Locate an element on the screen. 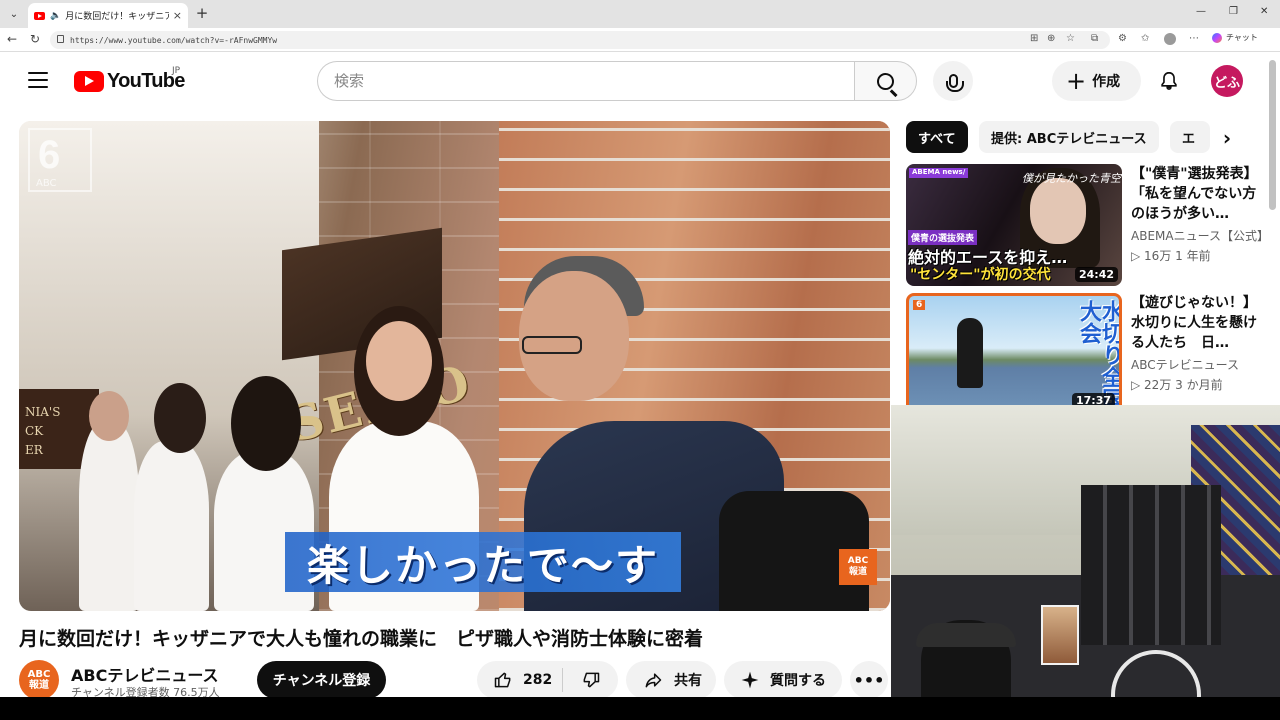  recommendation-thumbnail: 6 水切り全国大会 17:37 is located at coordinates (1014, 354).